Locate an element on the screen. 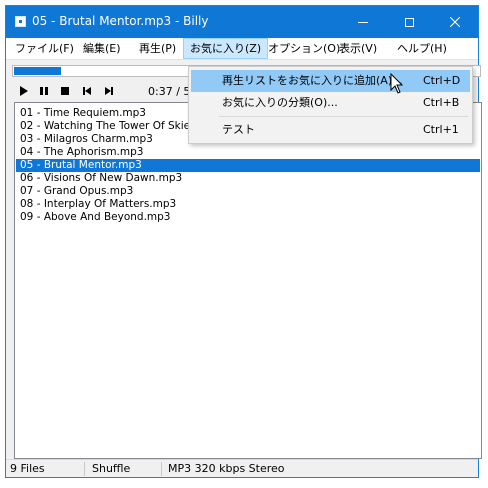 The image size is (488, 488). close-icon is located at coordinates (455, 22).